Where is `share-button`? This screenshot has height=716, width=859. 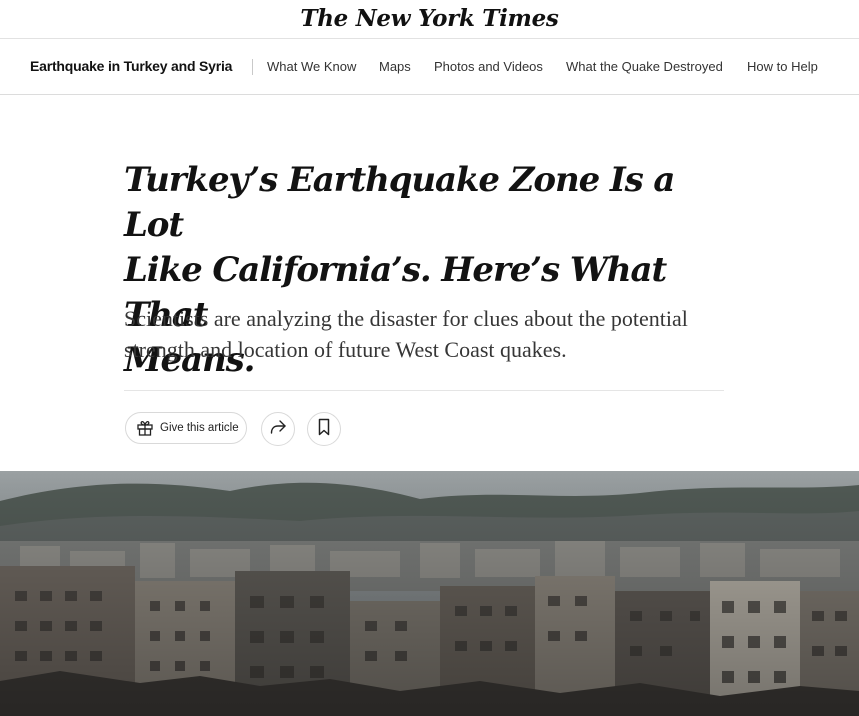 share-button is located at coordinates (278, 429).